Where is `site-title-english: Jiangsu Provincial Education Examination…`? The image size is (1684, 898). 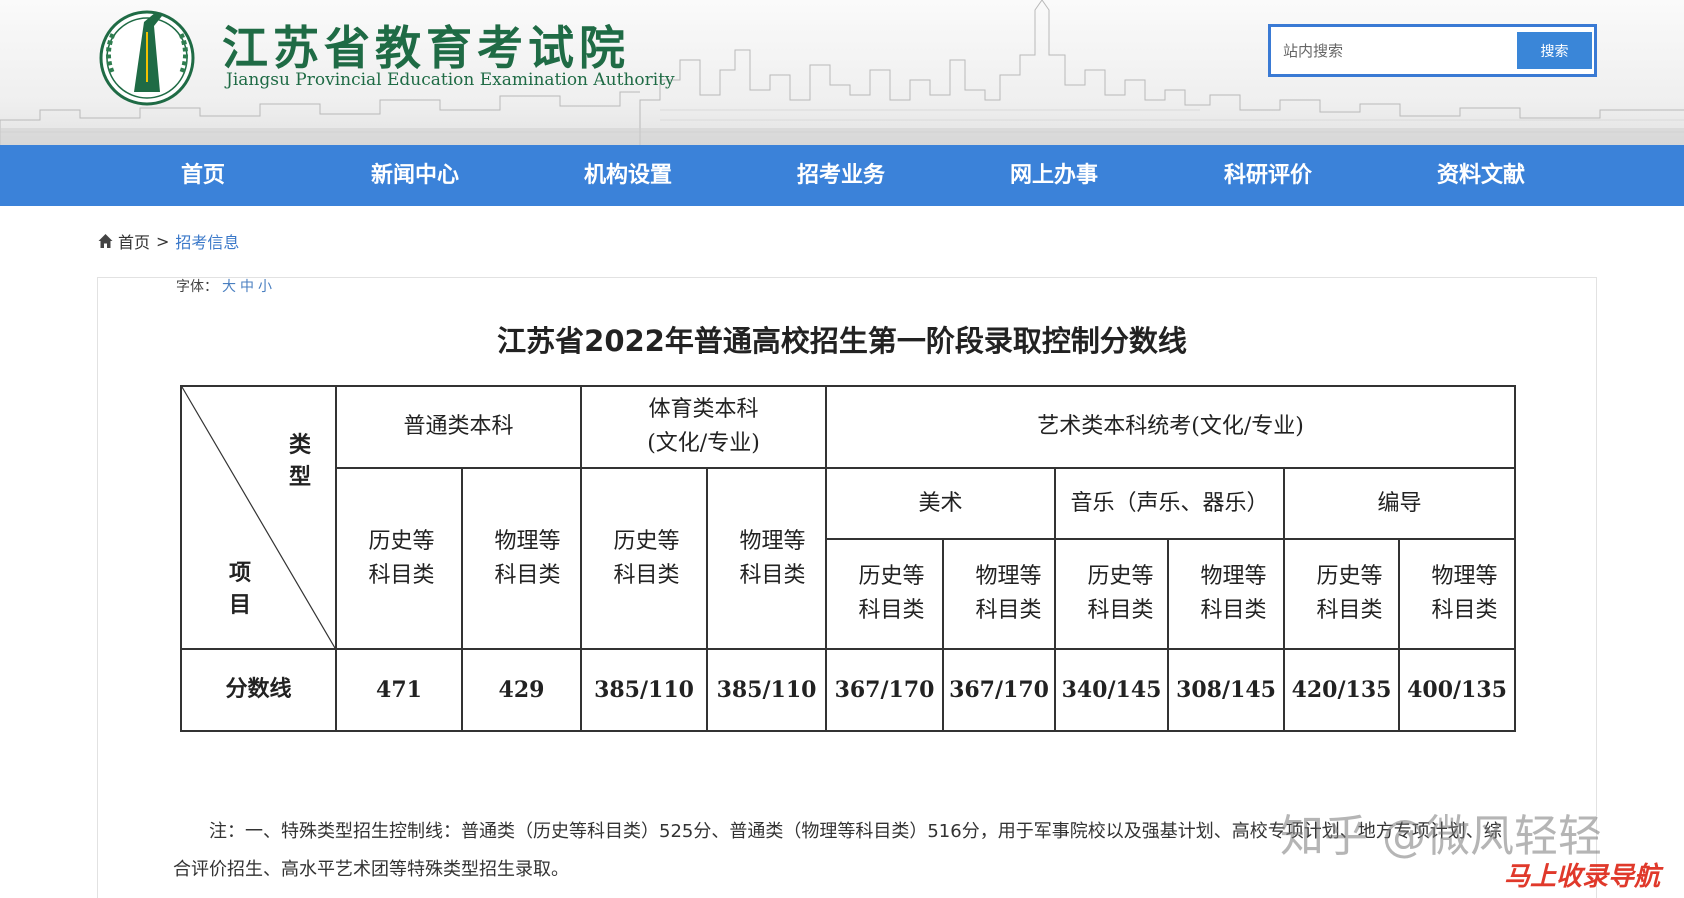
site-title-english: Jiangsu Provincial Education Examination… is located at coordinates (450, 80).